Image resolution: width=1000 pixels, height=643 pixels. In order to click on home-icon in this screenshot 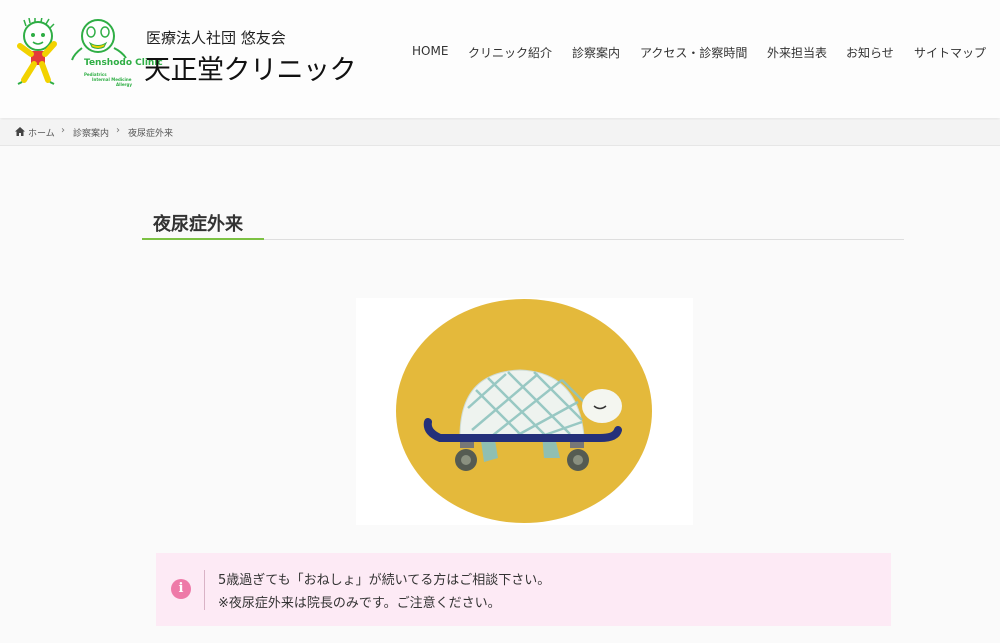, I will do `click(20, 131)`.